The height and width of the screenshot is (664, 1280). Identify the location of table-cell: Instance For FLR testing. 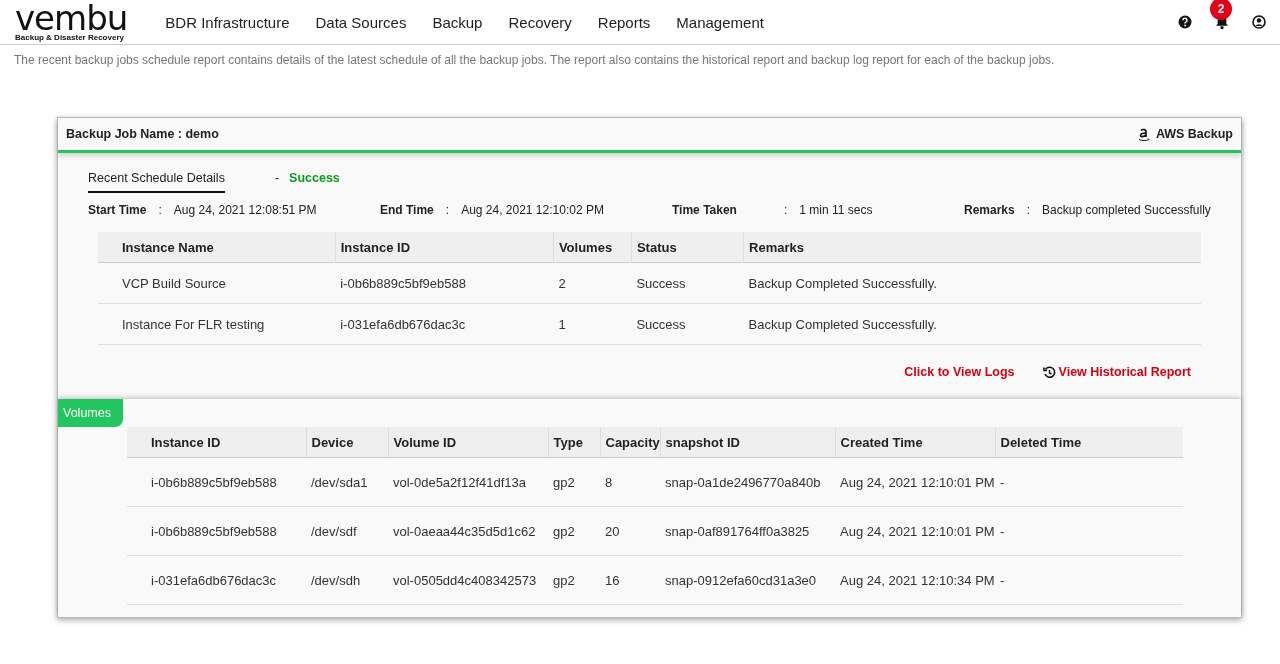
(217, 324).